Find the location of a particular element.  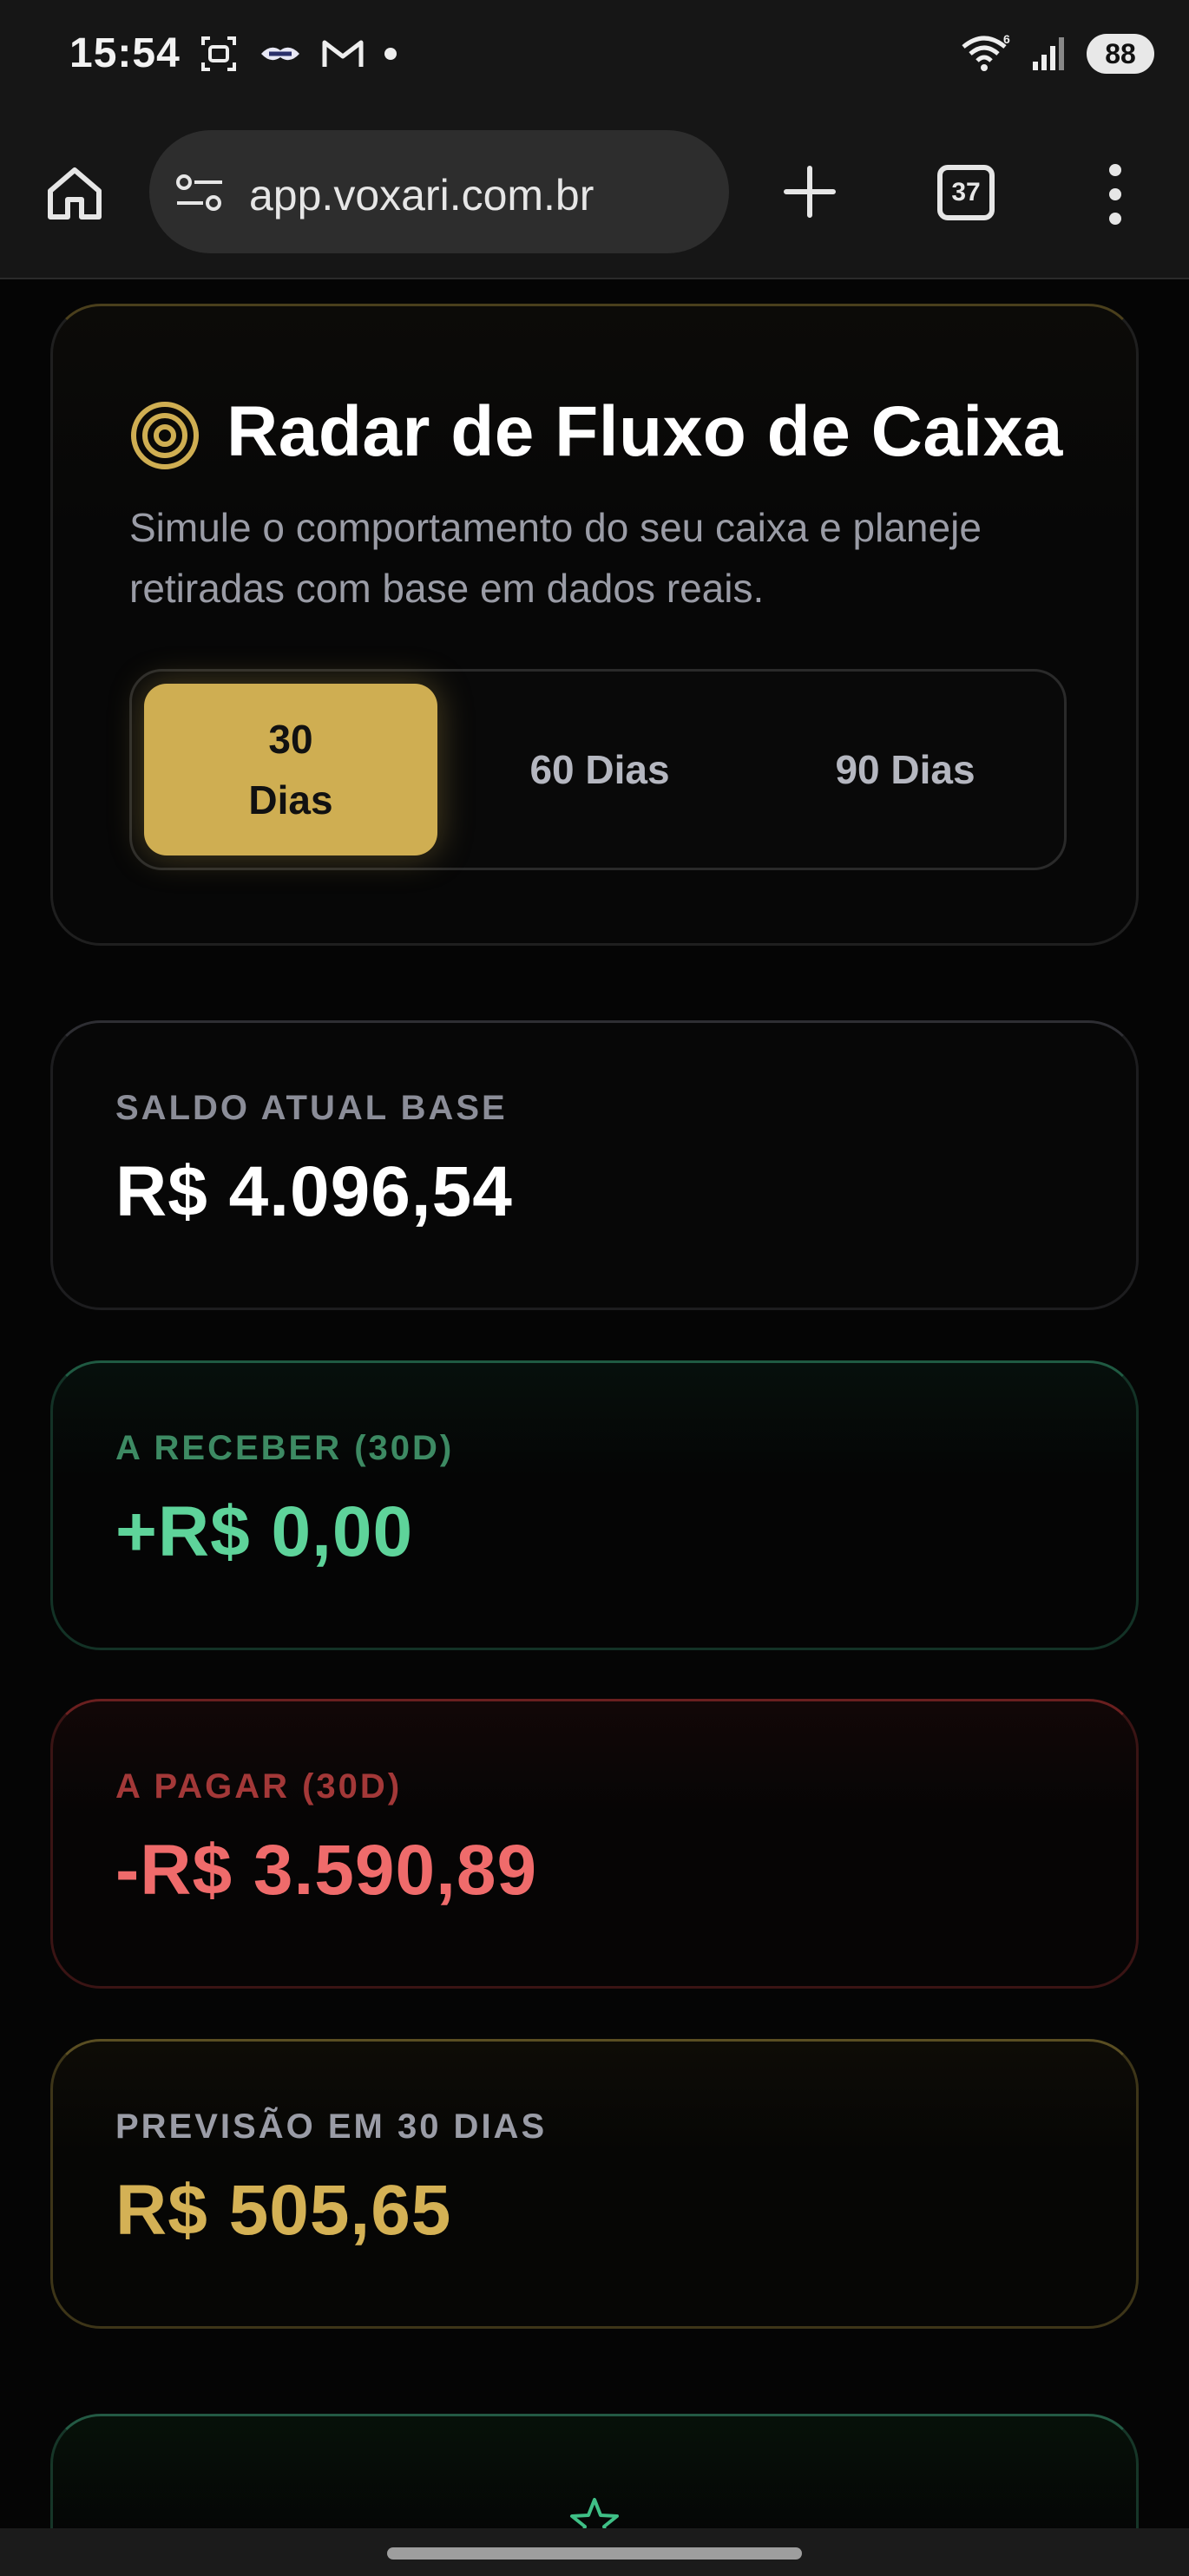

period-90-days-button: 90 Dias is located at coordinates (906, 769).